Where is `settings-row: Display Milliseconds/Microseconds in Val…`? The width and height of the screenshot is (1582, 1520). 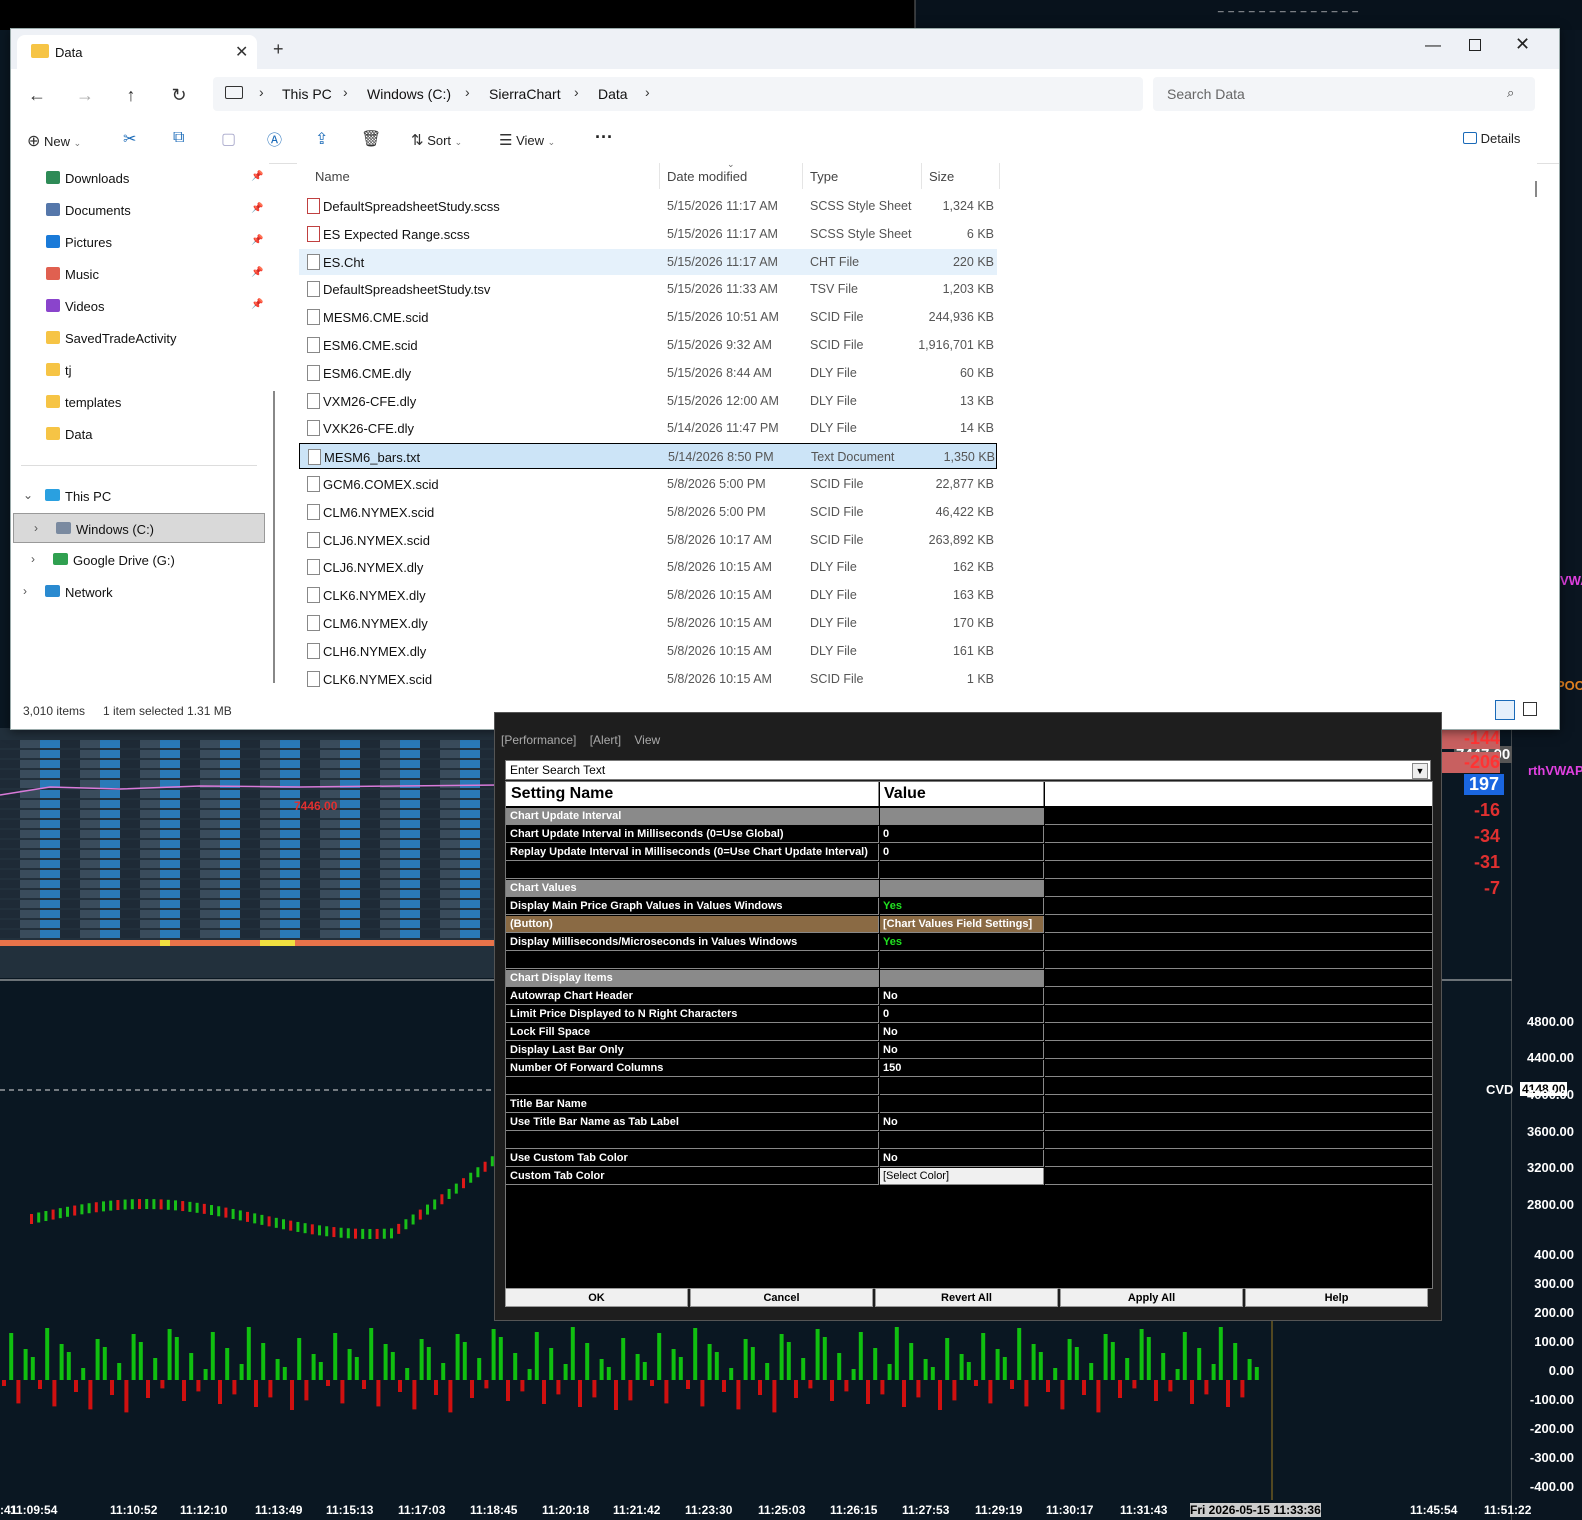
settings-row: Display Milliseconds/Microseconds in Val… is located at coordinates (969, 943).